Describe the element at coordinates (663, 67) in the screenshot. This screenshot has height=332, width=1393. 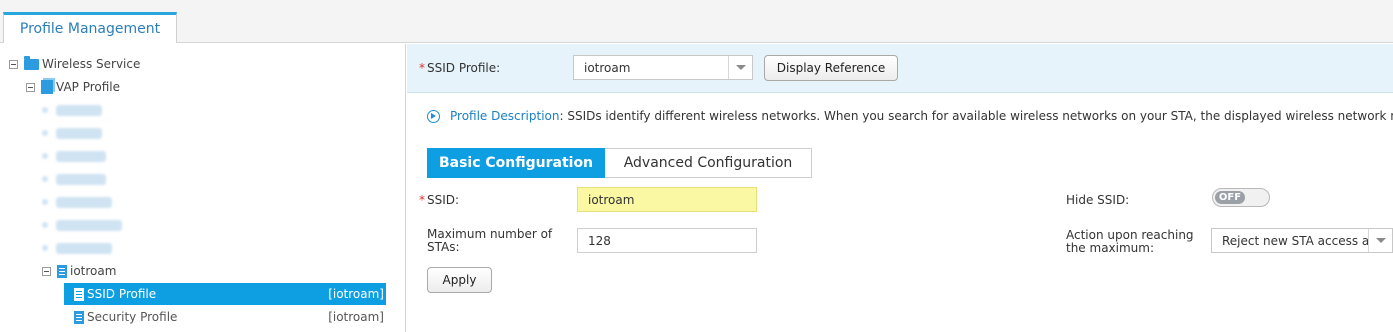
I see `ssid-profile-select: iotroam` at that location.